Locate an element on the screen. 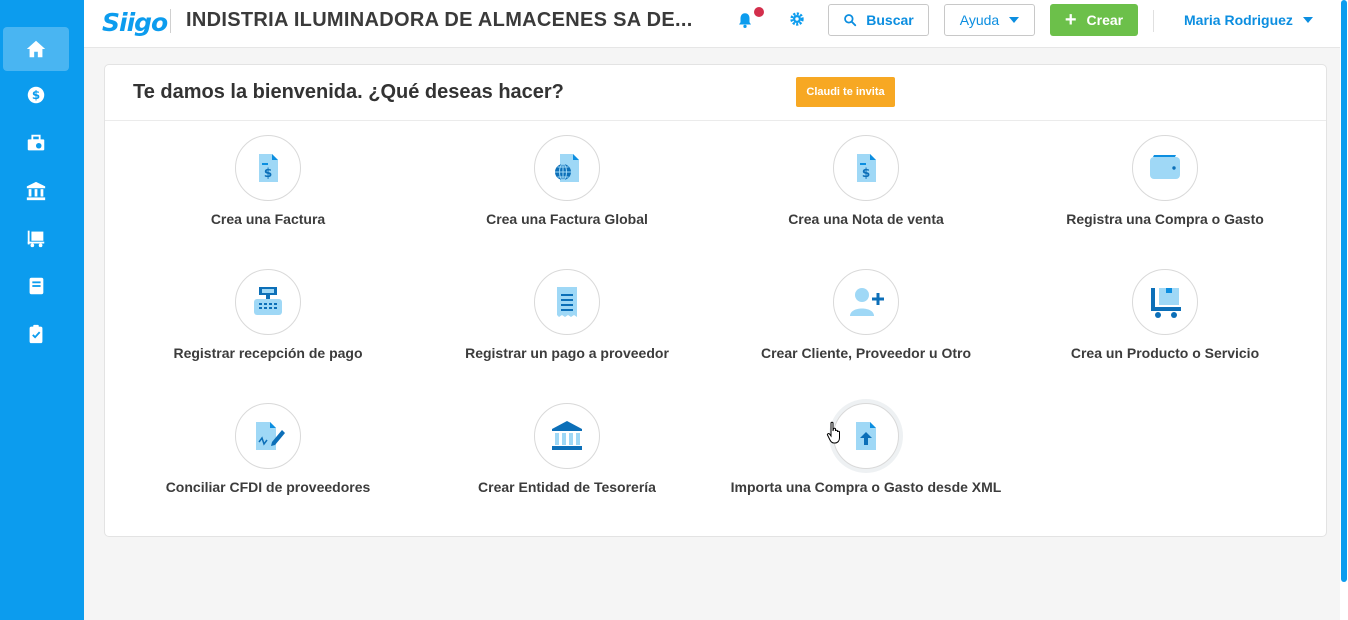 The image size is (1348, 620). action-import-xml: Importa una Compra o Gasto desde XML is located at coordinates (866, 449).